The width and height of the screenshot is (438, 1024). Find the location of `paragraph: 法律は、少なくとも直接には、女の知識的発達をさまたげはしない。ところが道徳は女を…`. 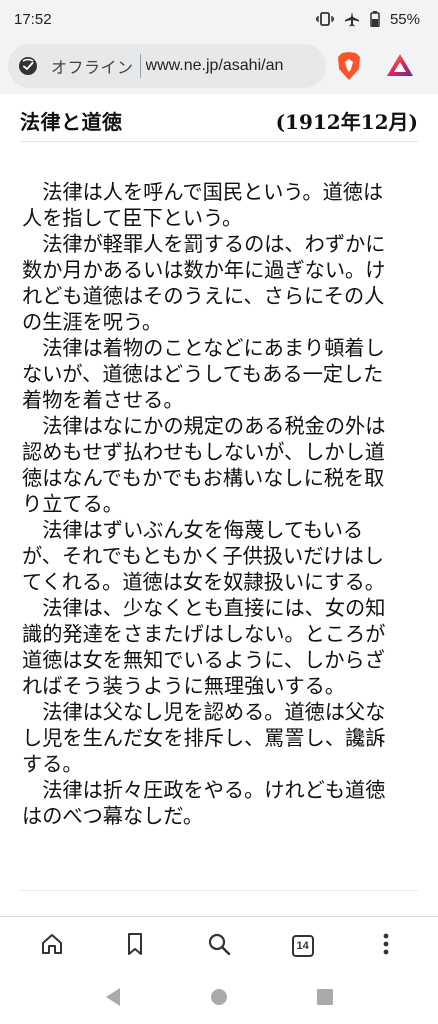

paragraph: 法律は、少なくとも直接には、女の知識的発達をさまたげはしない。ところが道徳は女を… is located at coordinates (204, 647).